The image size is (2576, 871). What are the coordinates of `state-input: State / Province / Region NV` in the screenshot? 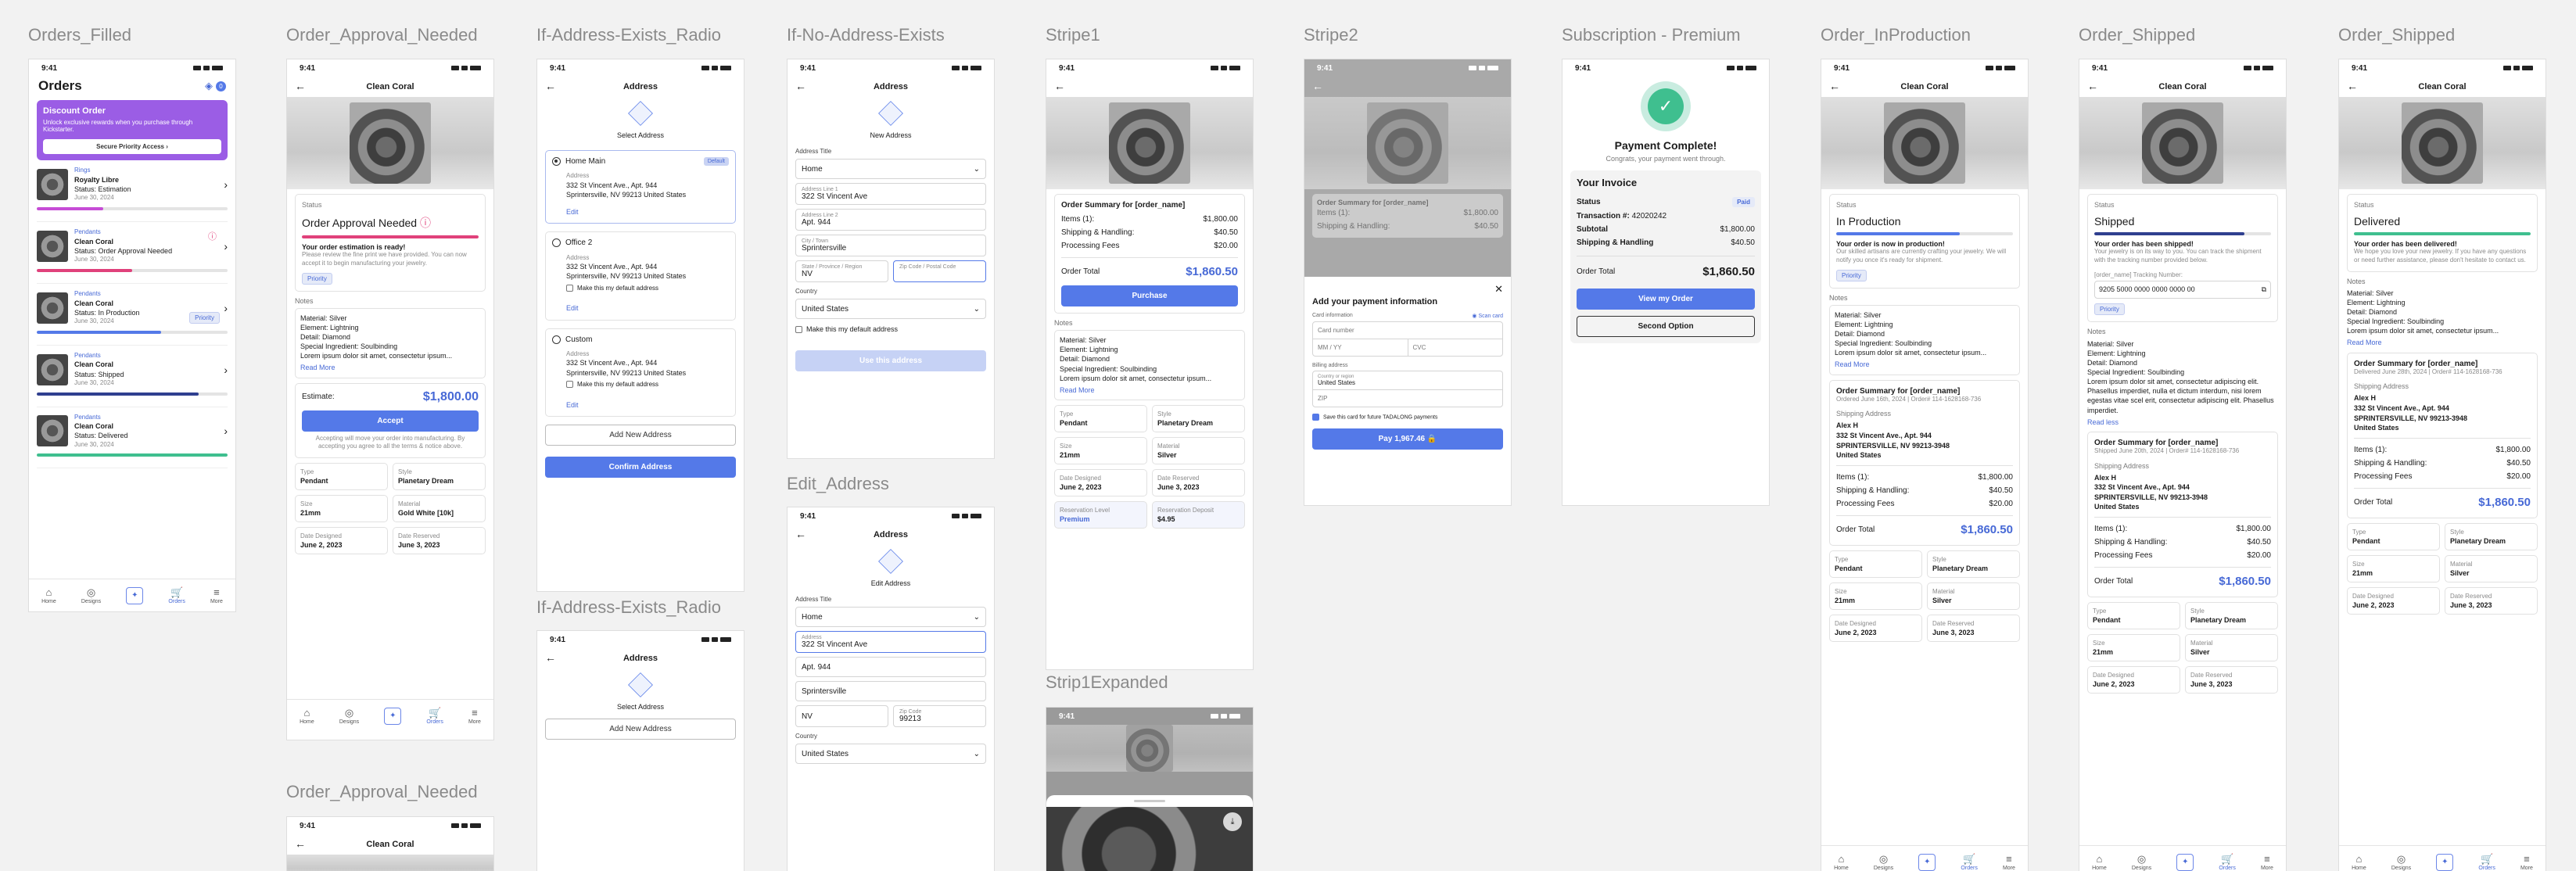 It's located at (842, 271).